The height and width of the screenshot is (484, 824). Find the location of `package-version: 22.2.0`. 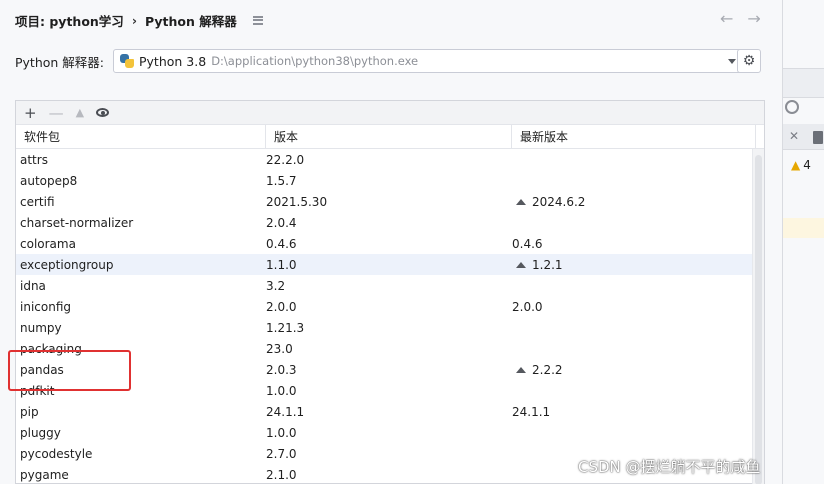

package-version: 22.2.0 is located at coordinates (285, 159).